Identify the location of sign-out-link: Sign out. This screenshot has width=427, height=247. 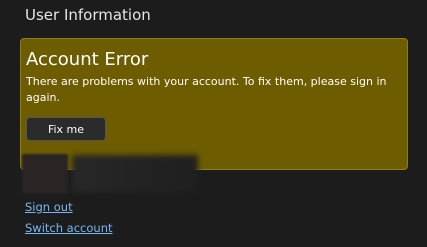
(49, 207).